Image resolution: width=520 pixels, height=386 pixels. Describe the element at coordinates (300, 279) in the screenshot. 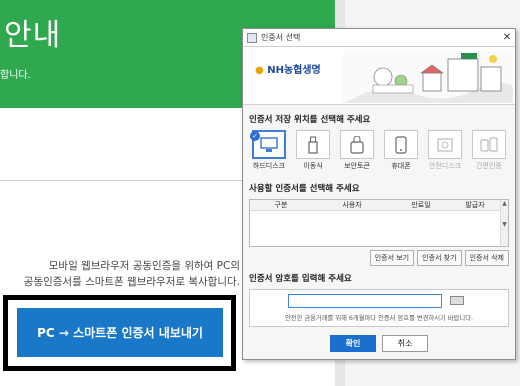

I see `password-heading: 인증서 암호를 입력해 주세요` at that location.